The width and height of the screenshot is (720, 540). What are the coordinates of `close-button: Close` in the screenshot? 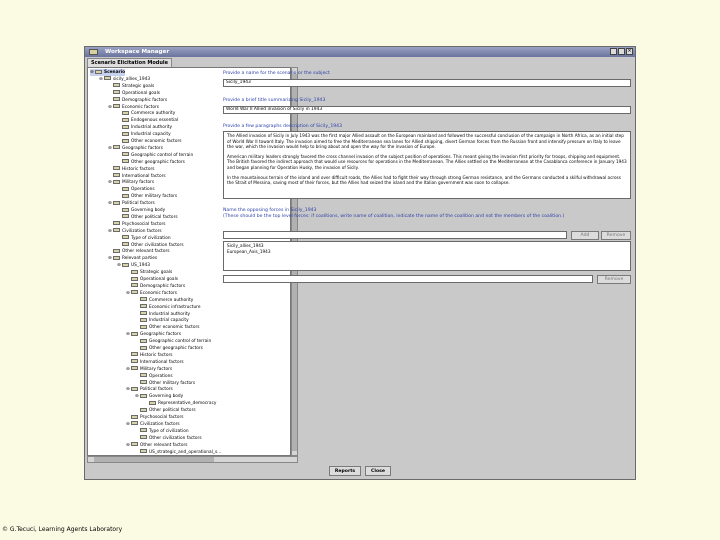 It's located at (378, 471).